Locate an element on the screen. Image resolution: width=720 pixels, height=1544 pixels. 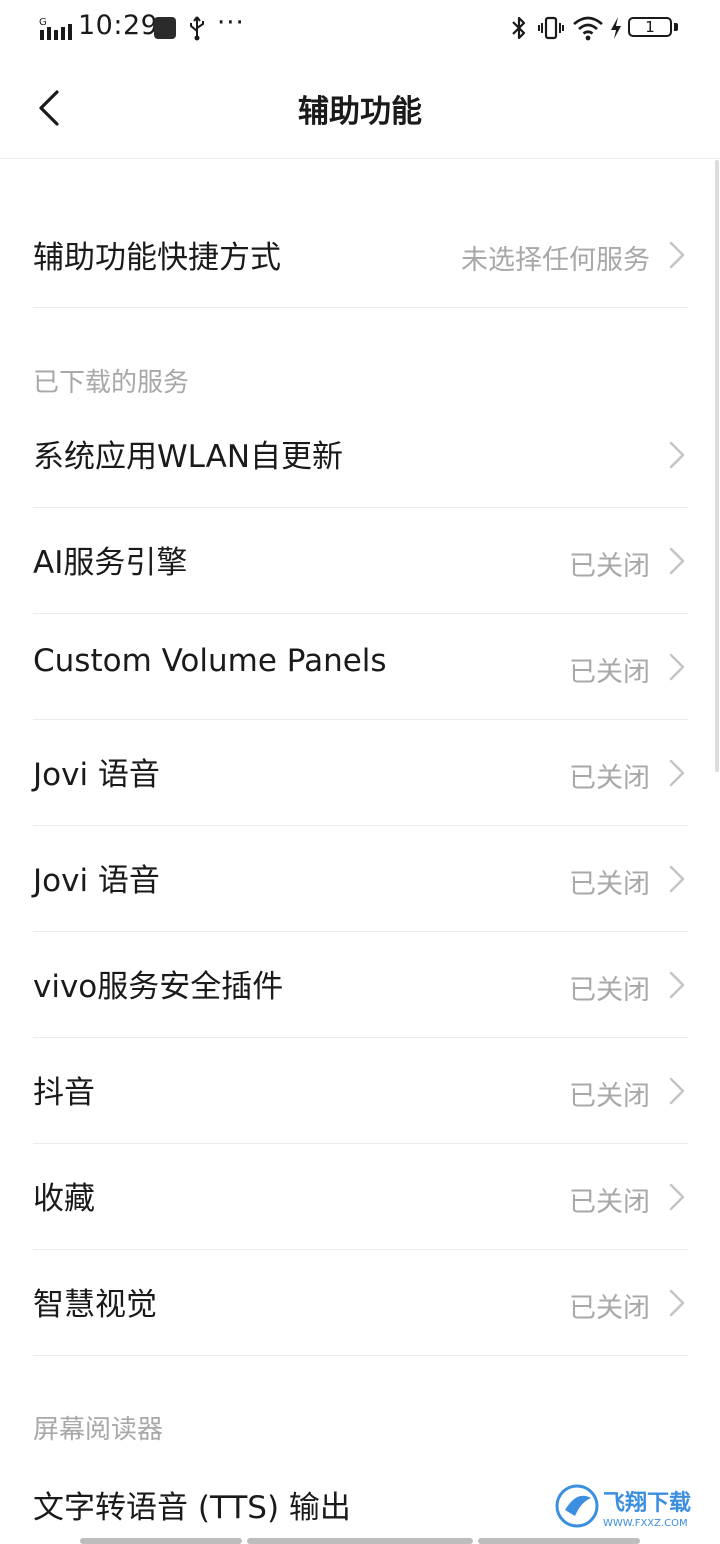
row-label: 抖音 is located at coordinates (64, 1093).